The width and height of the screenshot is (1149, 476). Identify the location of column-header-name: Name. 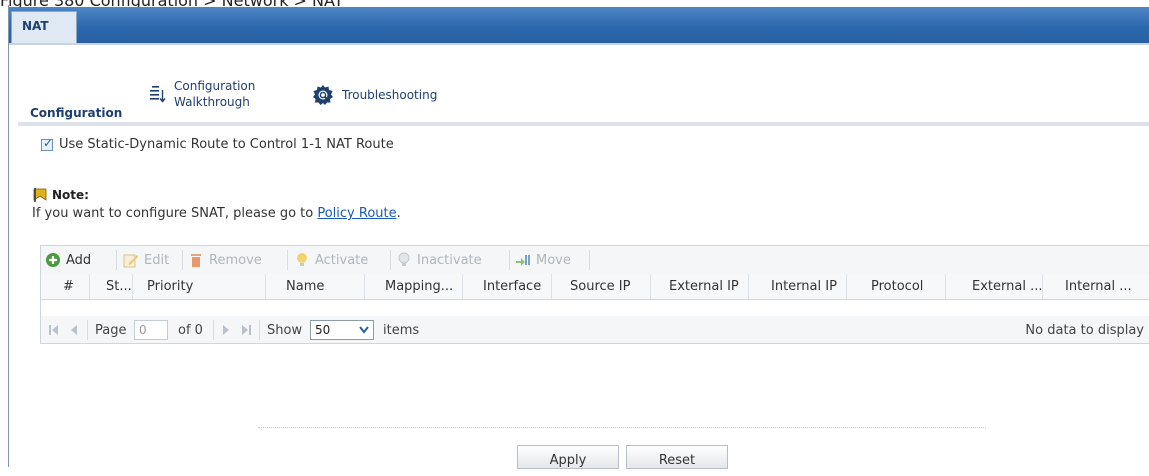
(315, 286).